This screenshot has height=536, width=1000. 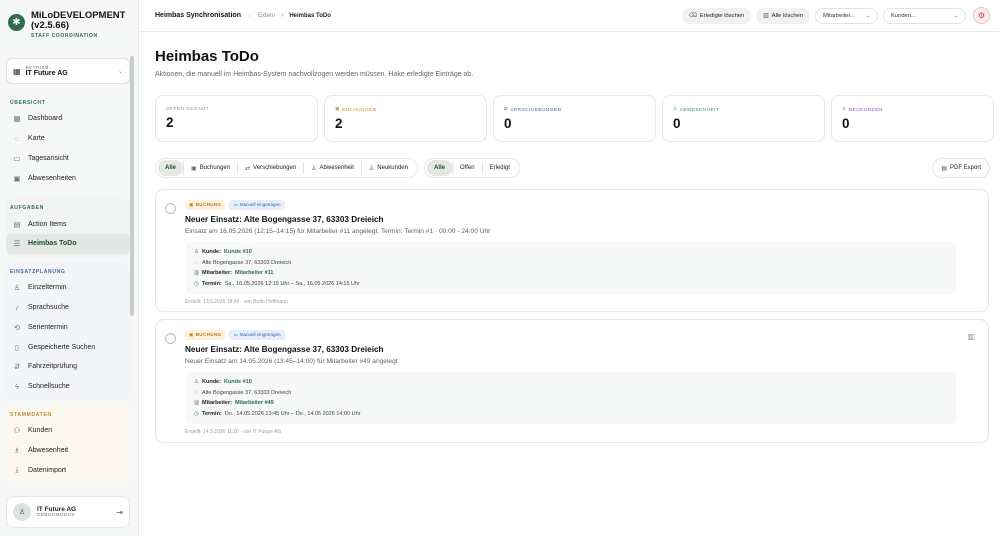 I want to click on sidebar-scrollbar, so click(x=132, y=186).